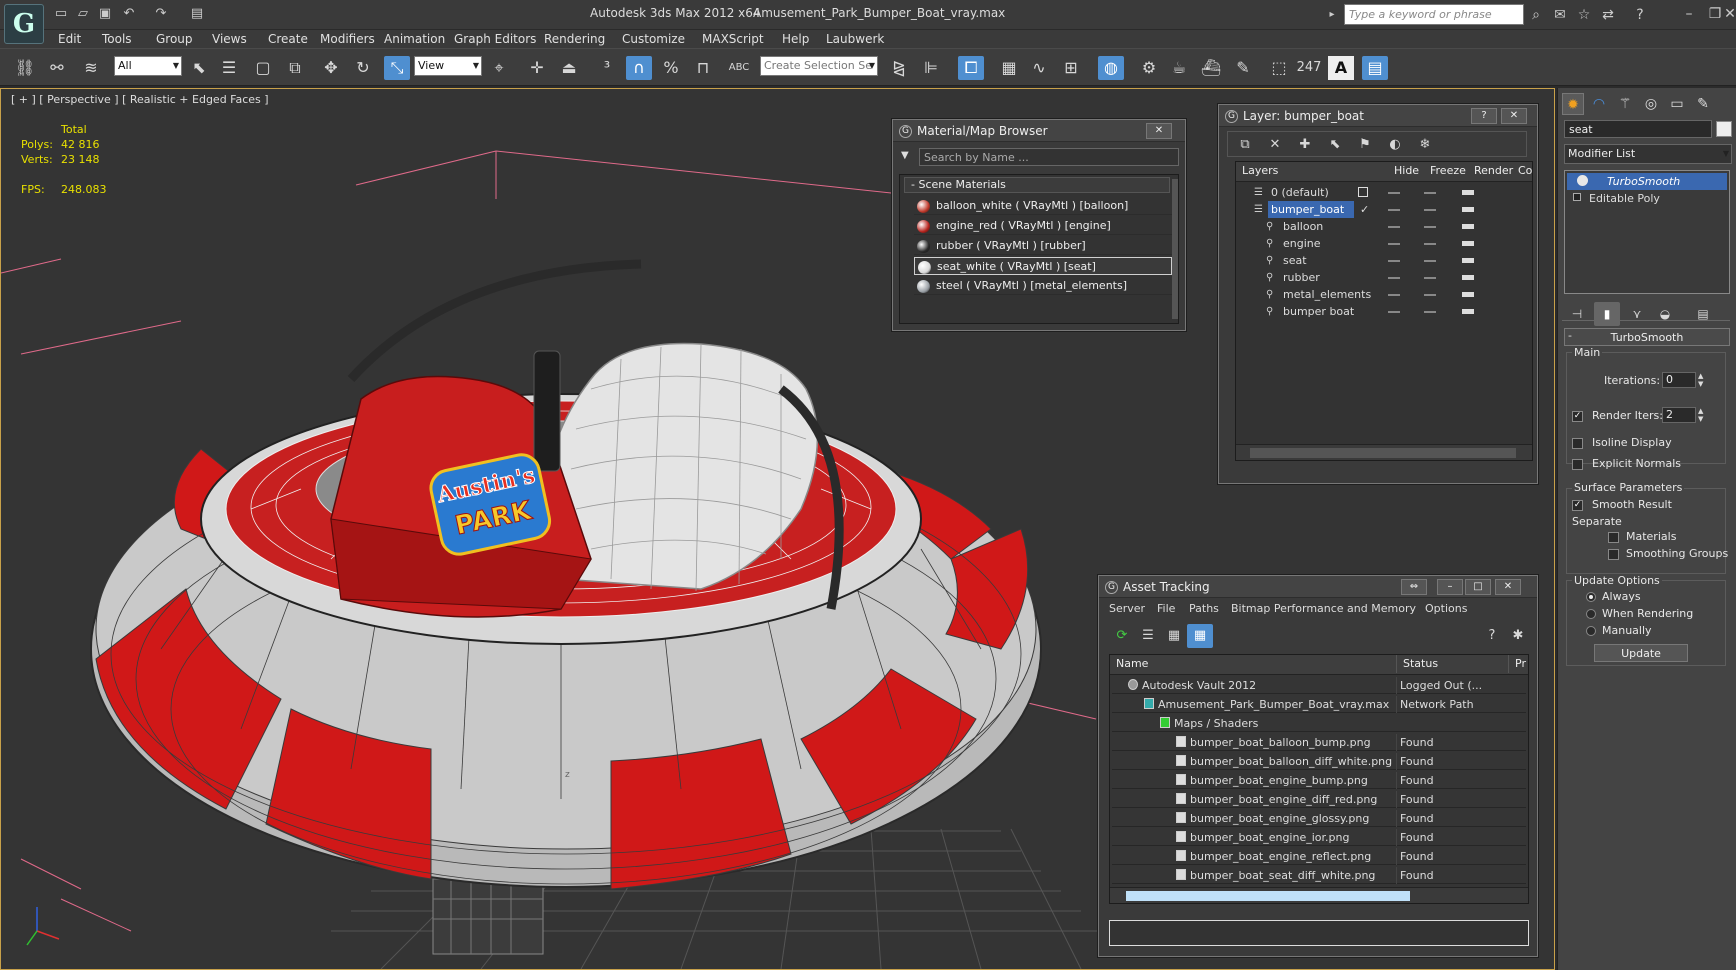  I want to click on asset-row: bumper_boat_balloon_bump.png Found, so click(1319, 742).